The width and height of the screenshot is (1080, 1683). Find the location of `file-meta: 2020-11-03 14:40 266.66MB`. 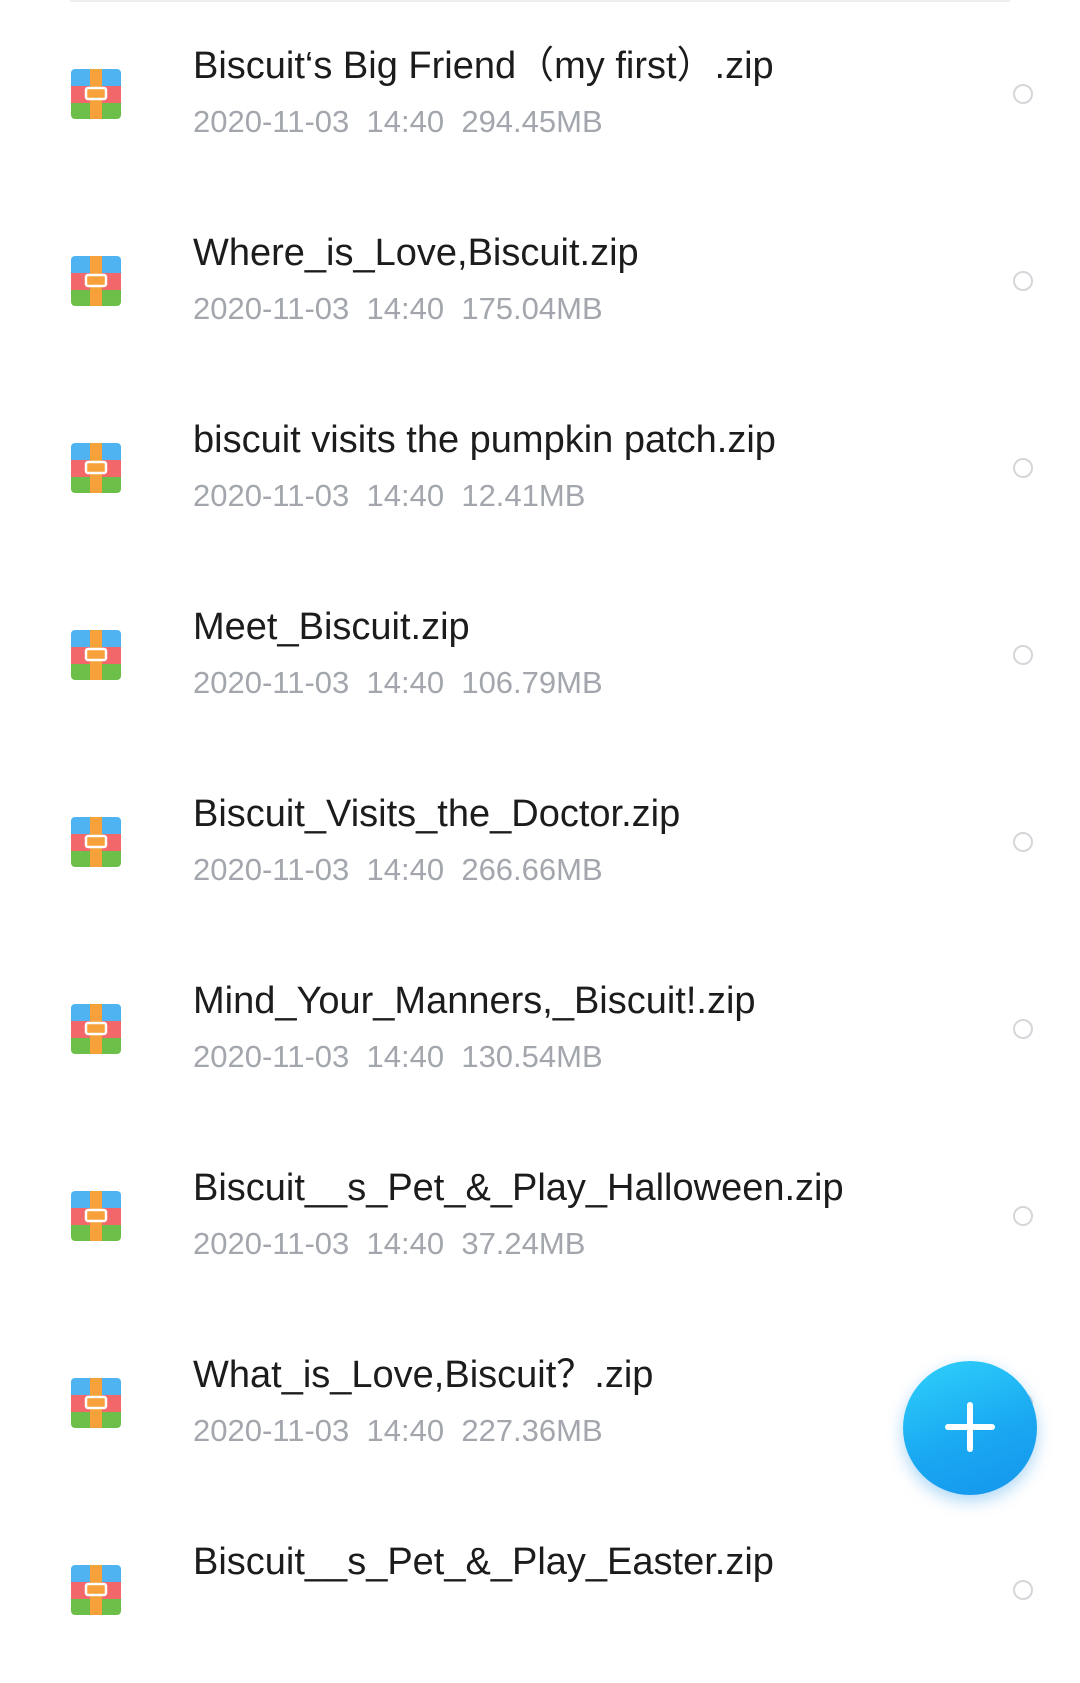

file-meta: 2020-11-03 14:40 266.66MB is located at coordinates (398, 870).